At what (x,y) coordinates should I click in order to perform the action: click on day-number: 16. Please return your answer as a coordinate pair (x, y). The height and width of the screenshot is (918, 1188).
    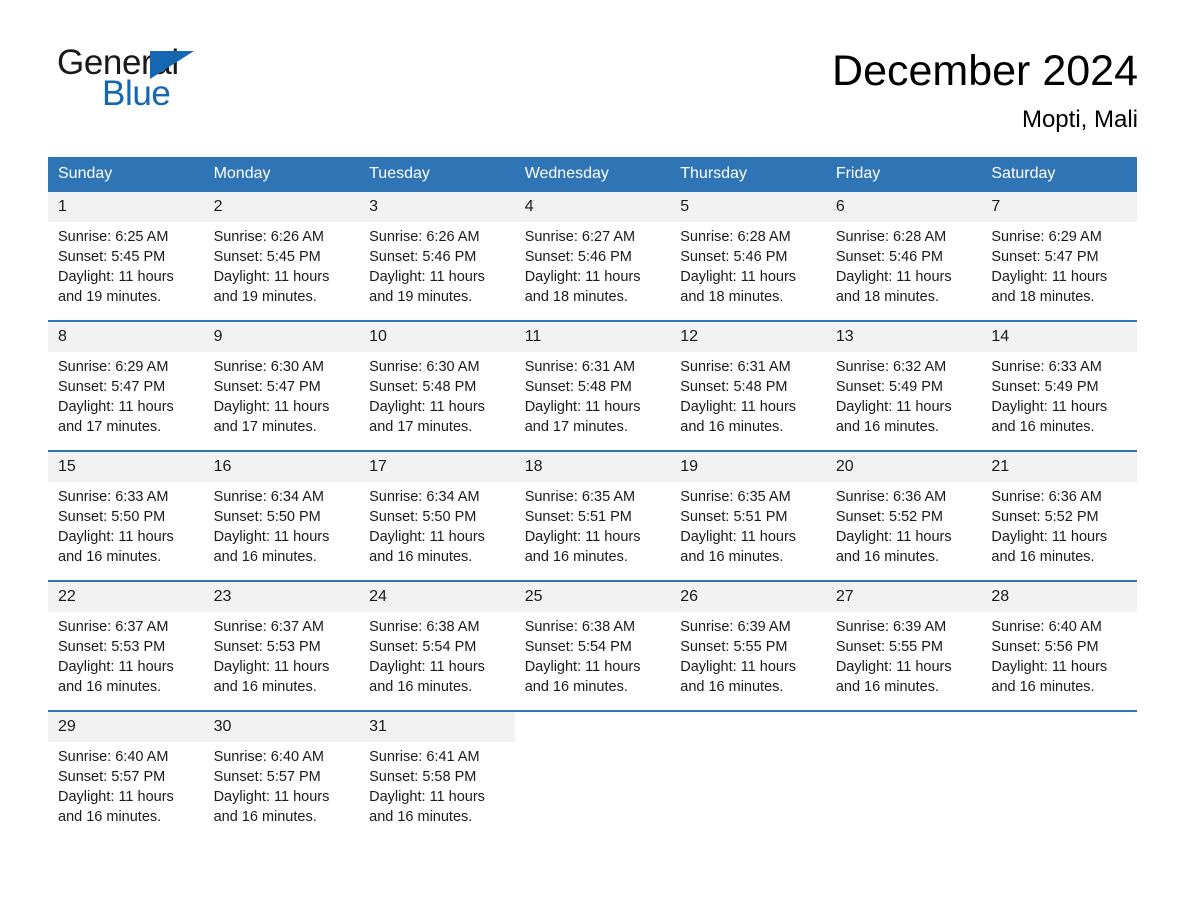
    Looking at the image, I should click on (281, 466).